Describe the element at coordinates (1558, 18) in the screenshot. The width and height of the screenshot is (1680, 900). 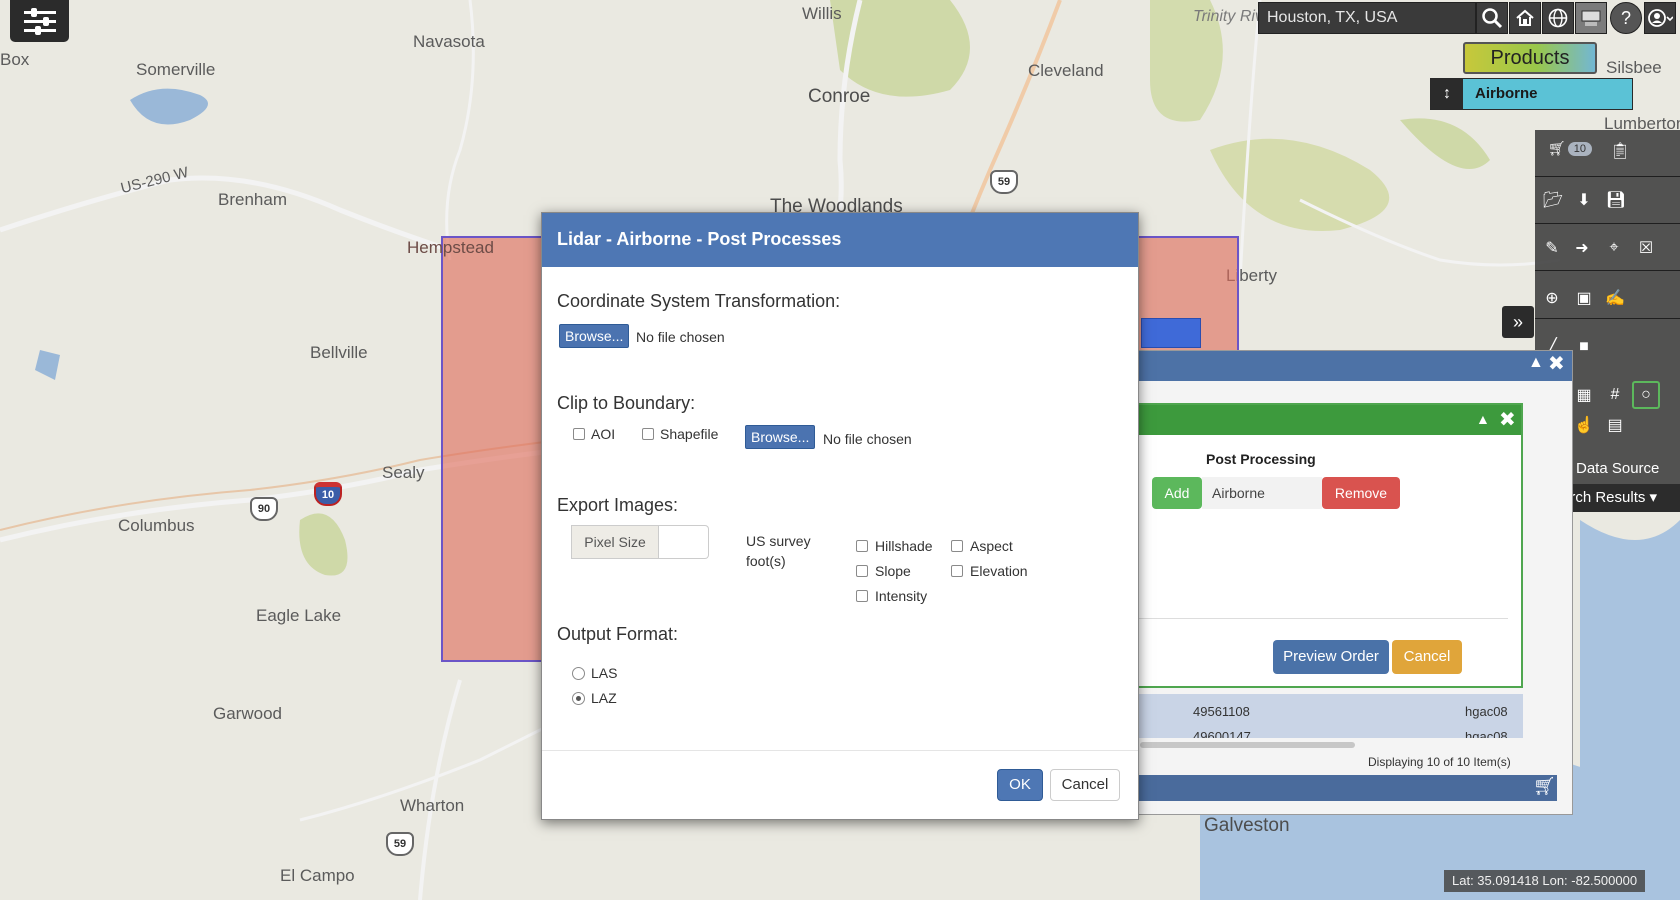
I see `globe-icon` at that location.